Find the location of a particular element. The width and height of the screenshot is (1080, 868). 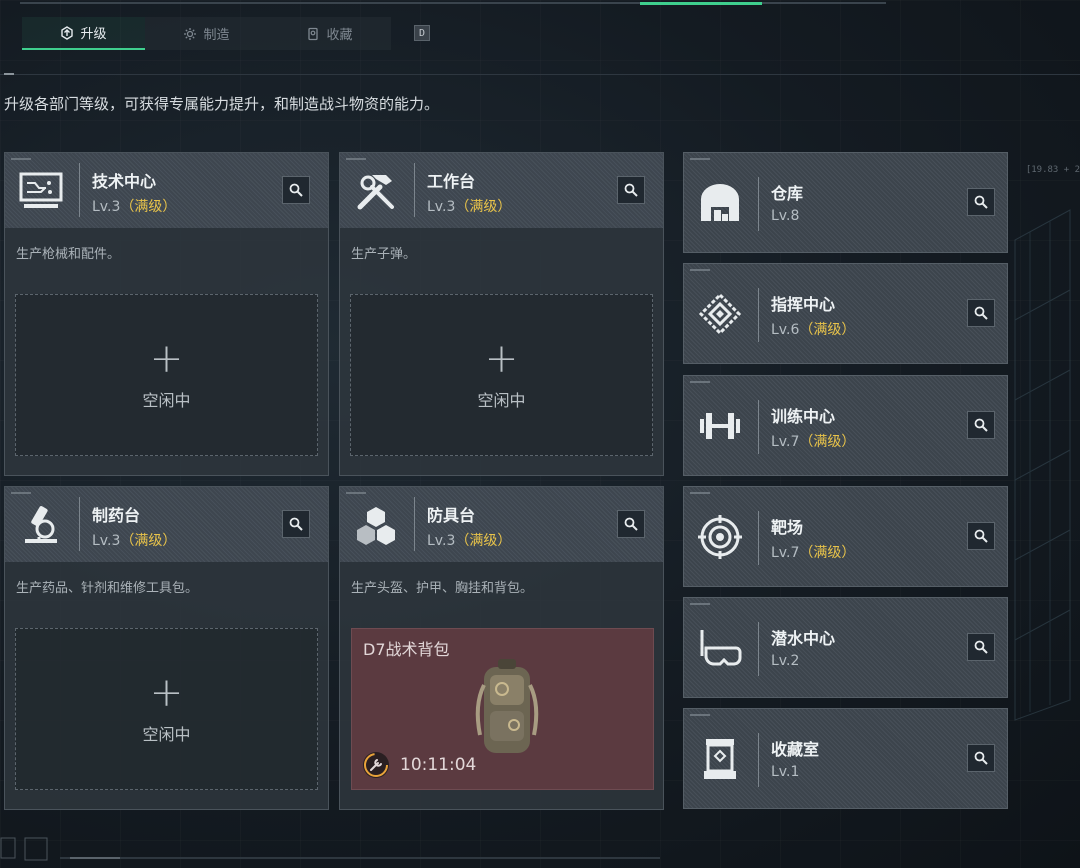

tab-collection: 收藏 is located at coordinates (329, 33).